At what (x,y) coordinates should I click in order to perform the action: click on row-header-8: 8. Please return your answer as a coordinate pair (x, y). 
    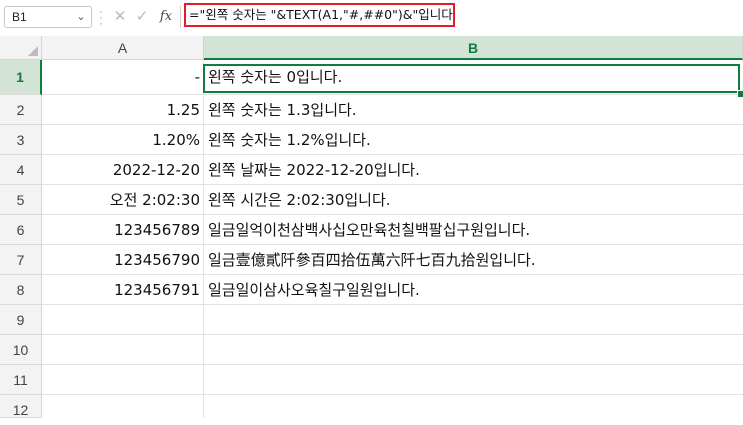
    Looking at the image, I should click on (21, 290).